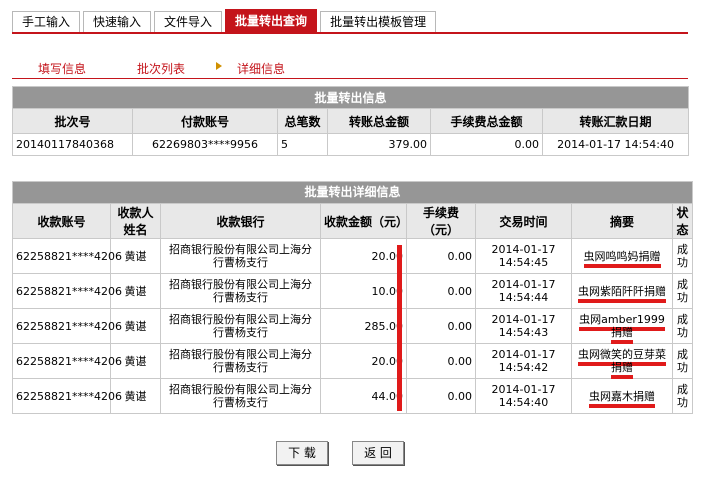  What do you see at coordinates (62, 68) in the screenshot?
I see `breadcrumb-fill-info: 填写信息` at bounding box center [62, 68].